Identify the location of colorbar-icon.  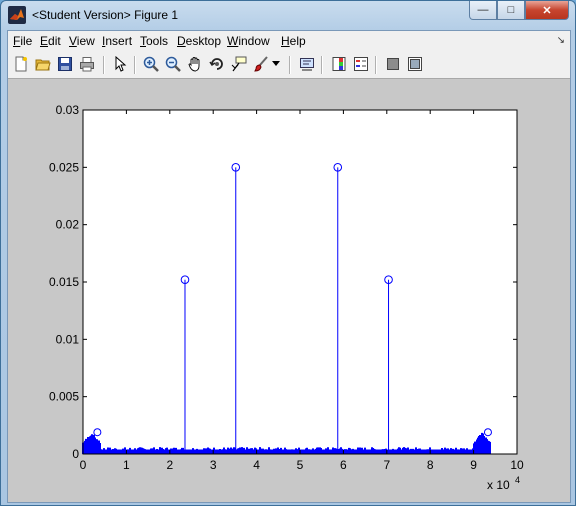
(339, 64).